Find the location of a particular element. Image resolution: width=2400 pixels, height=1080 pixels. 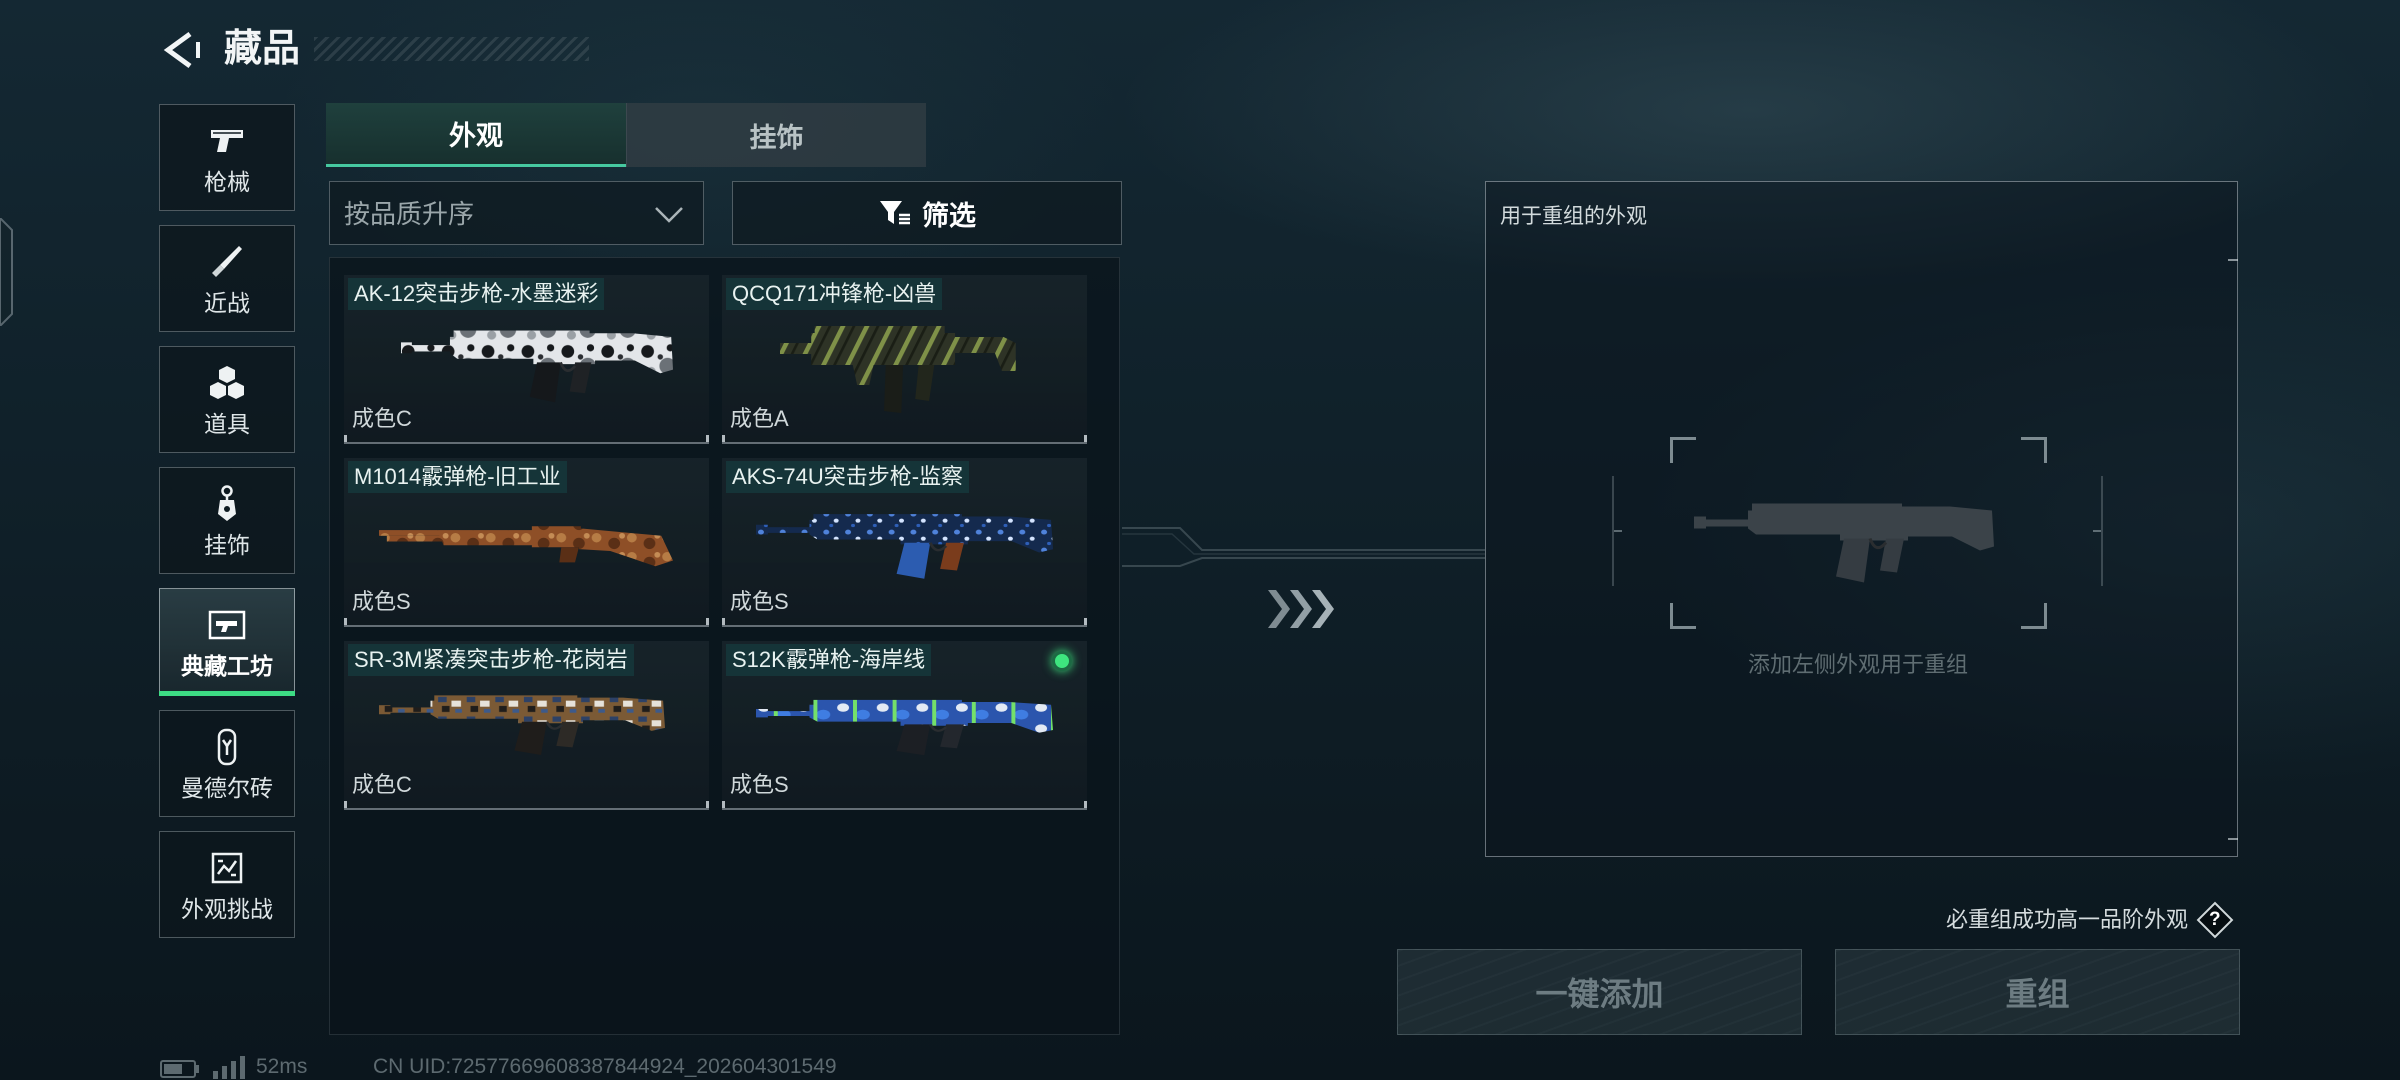

skin-grade: 成色A is located at coordinates (759, 418).